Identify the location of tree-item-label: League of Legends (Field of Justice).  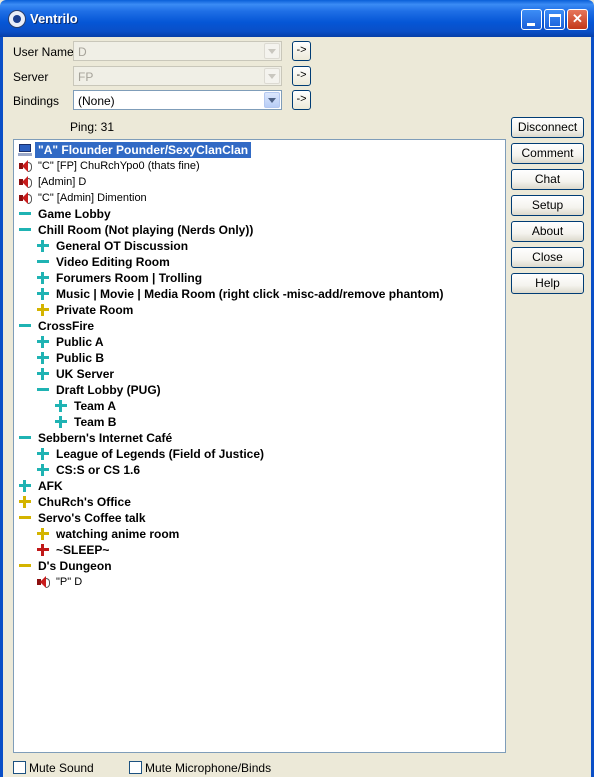
(160, 454).